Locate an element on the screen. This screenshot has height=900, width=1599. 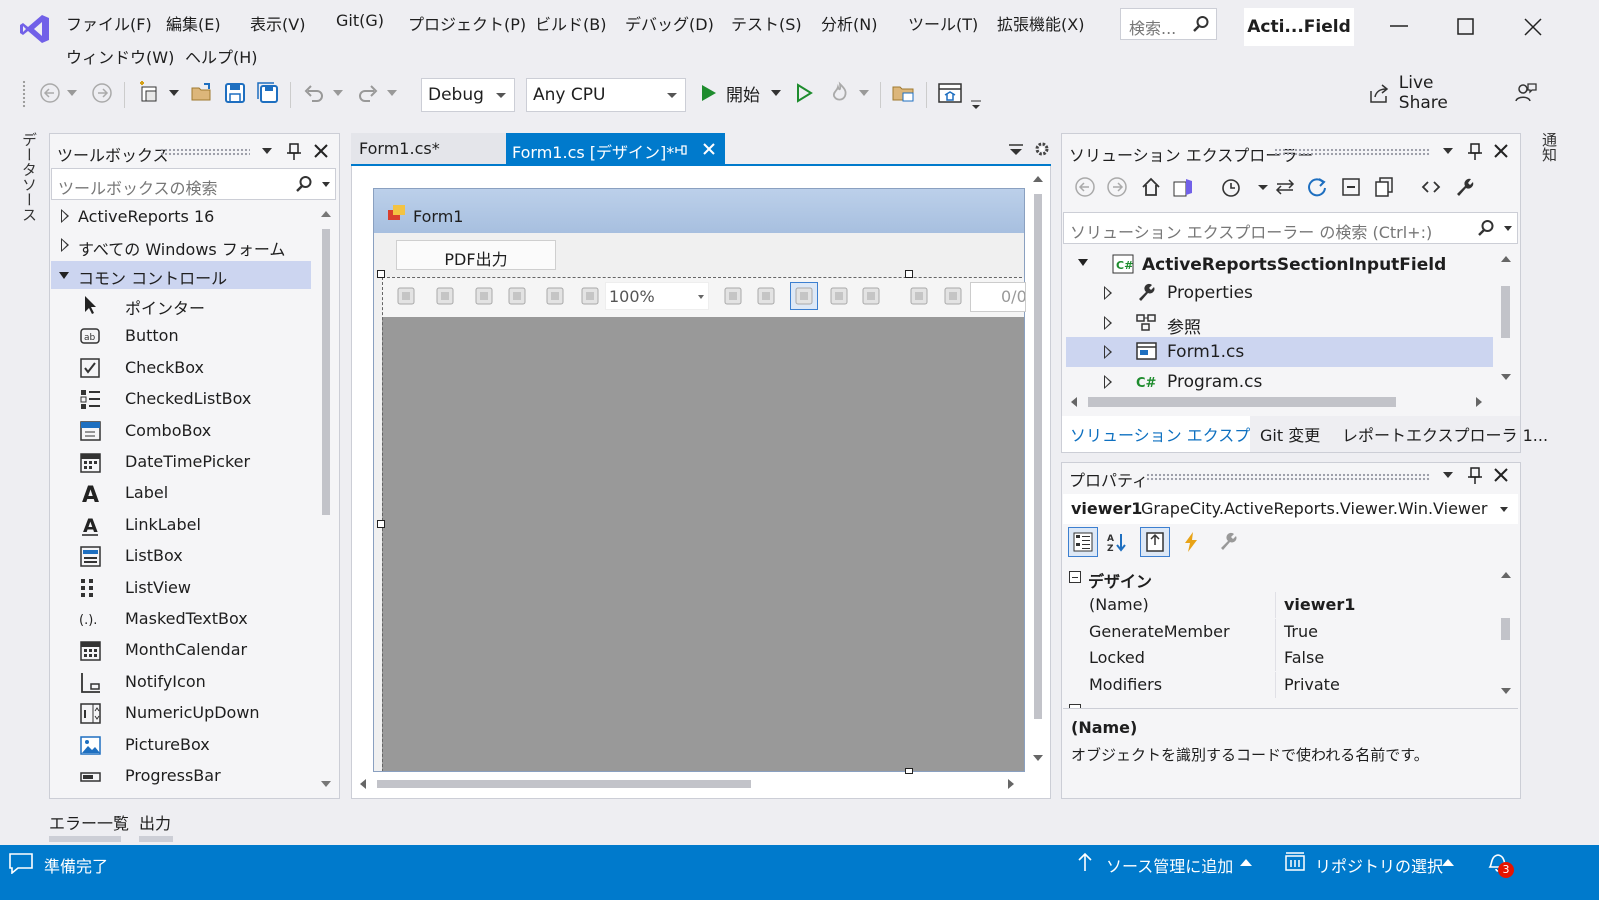
tab-error-list: エラー一覧 is located at coordinates (89, 822).